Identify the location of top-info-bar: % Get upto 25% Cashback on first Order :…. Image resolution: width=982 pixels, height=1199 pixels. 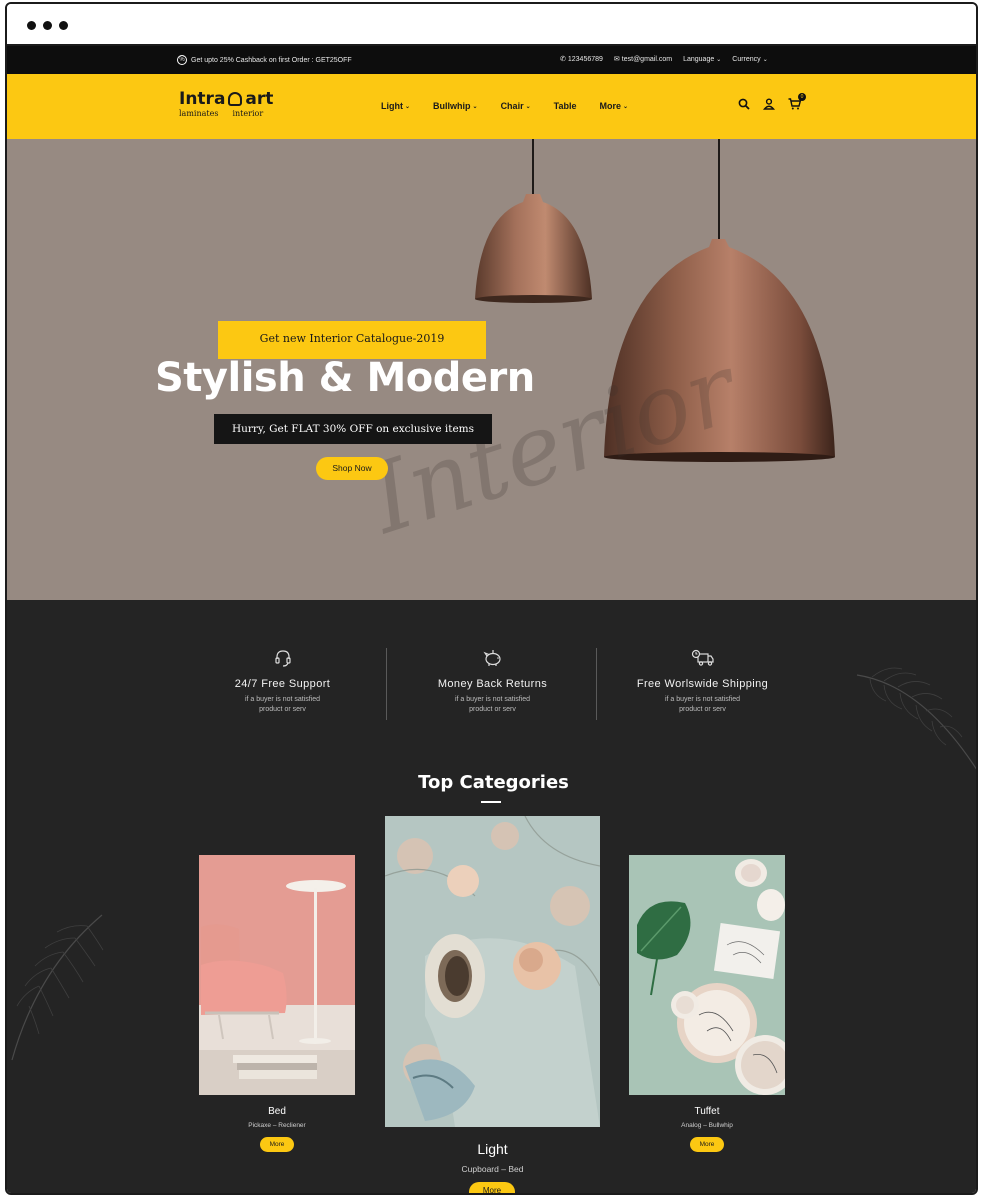
(491, 60).